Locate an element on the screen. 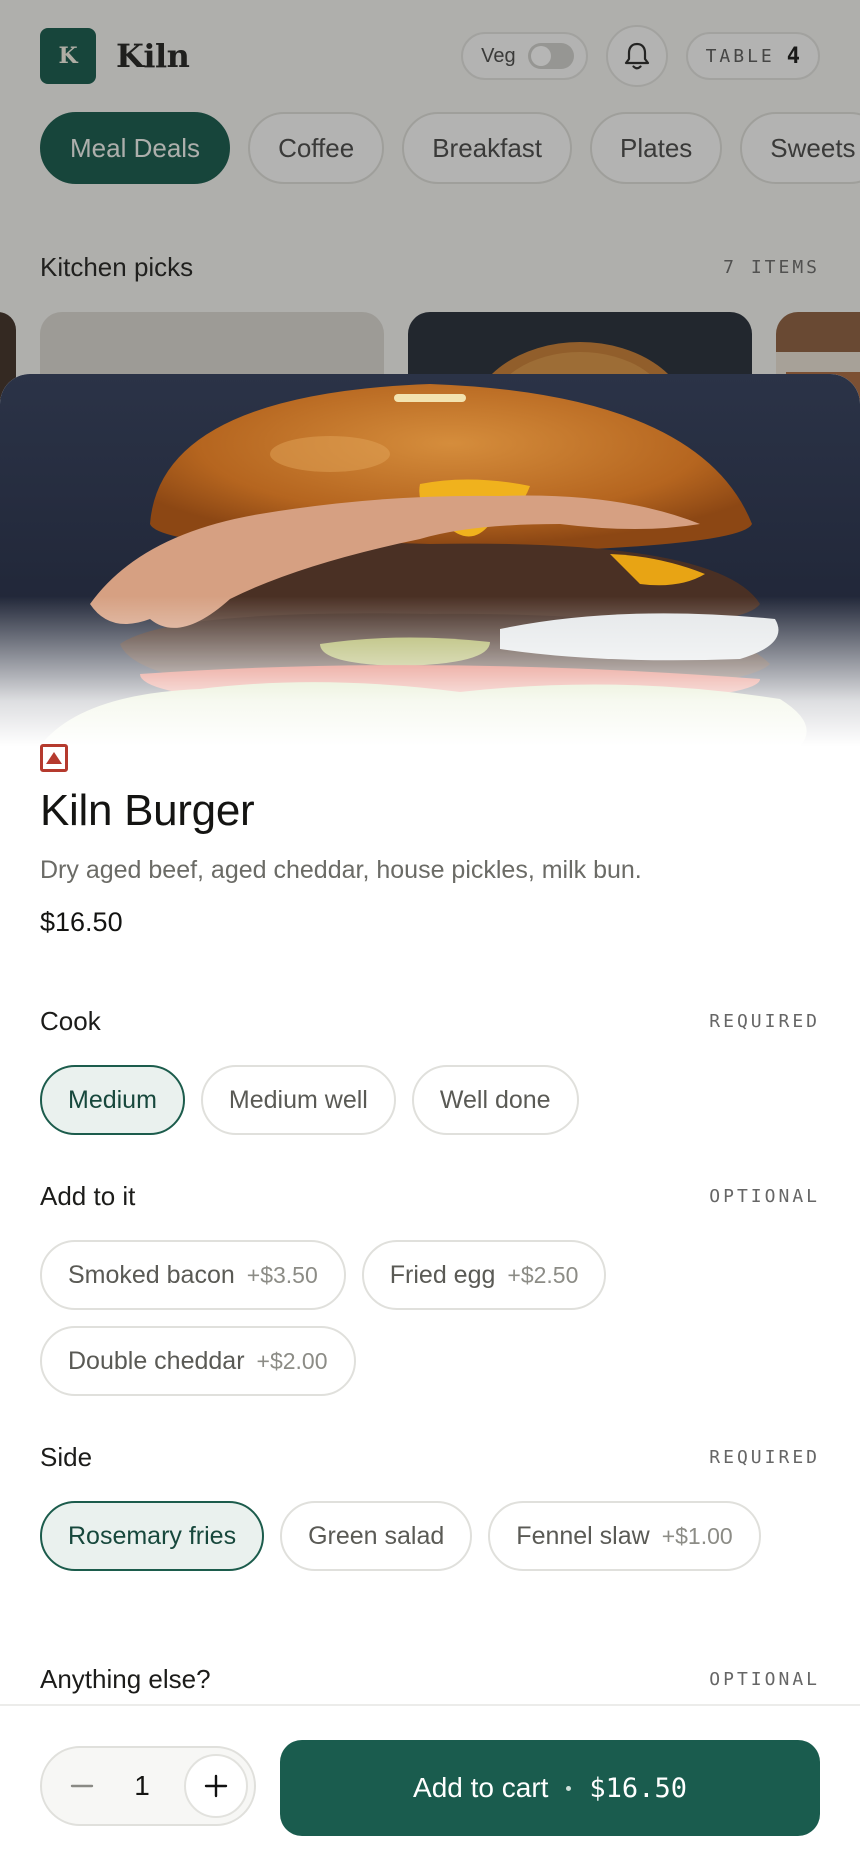 This screenshot has height=1864, width=860. quantity-value: 1 is located at coordinates (142, 1785).